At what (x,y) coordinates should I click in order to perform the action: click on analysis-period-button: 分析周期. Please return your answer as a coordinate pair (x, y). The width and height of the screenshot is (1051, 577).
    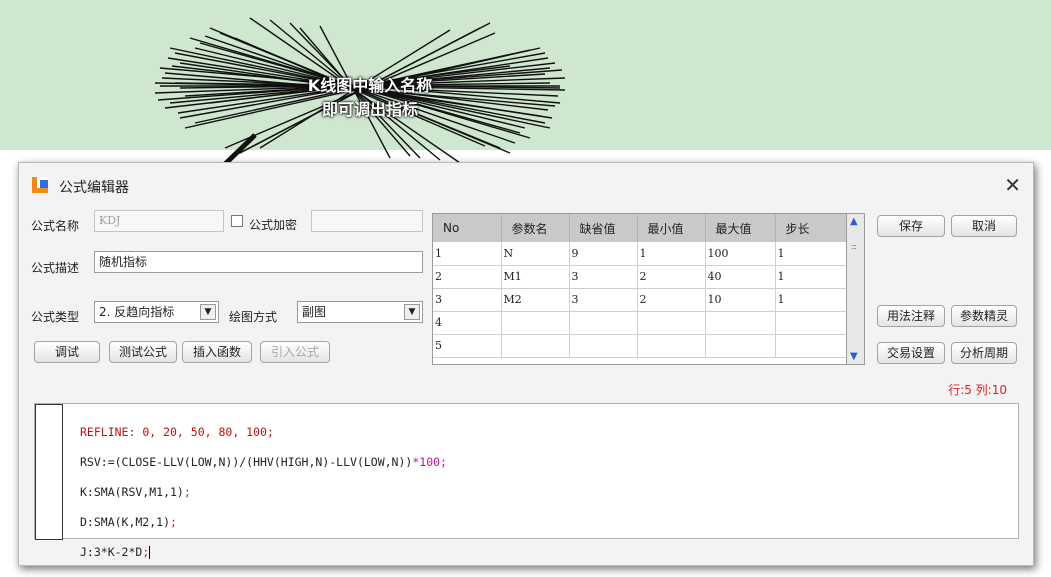
    Looking at the image, I should click on (984, 353).